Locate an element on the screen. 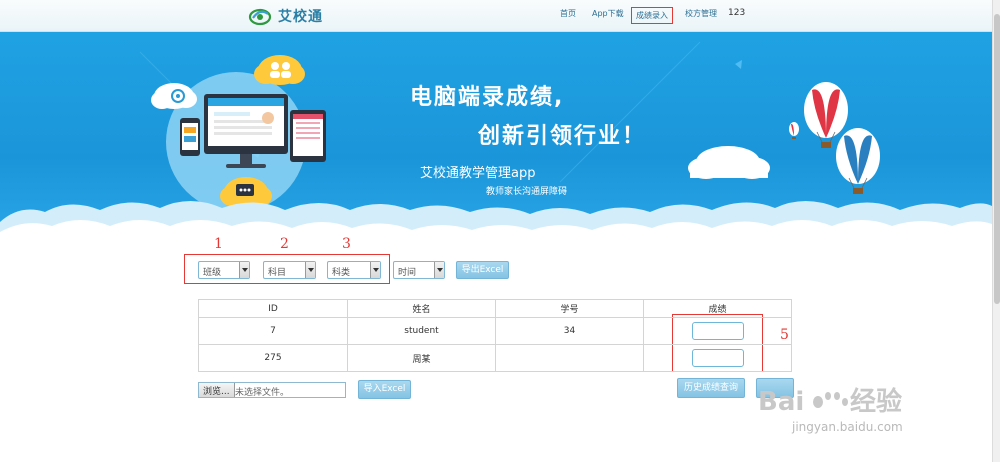 The image size is (1000, 462). user-name: 123 is located at coordinates (736, 13).